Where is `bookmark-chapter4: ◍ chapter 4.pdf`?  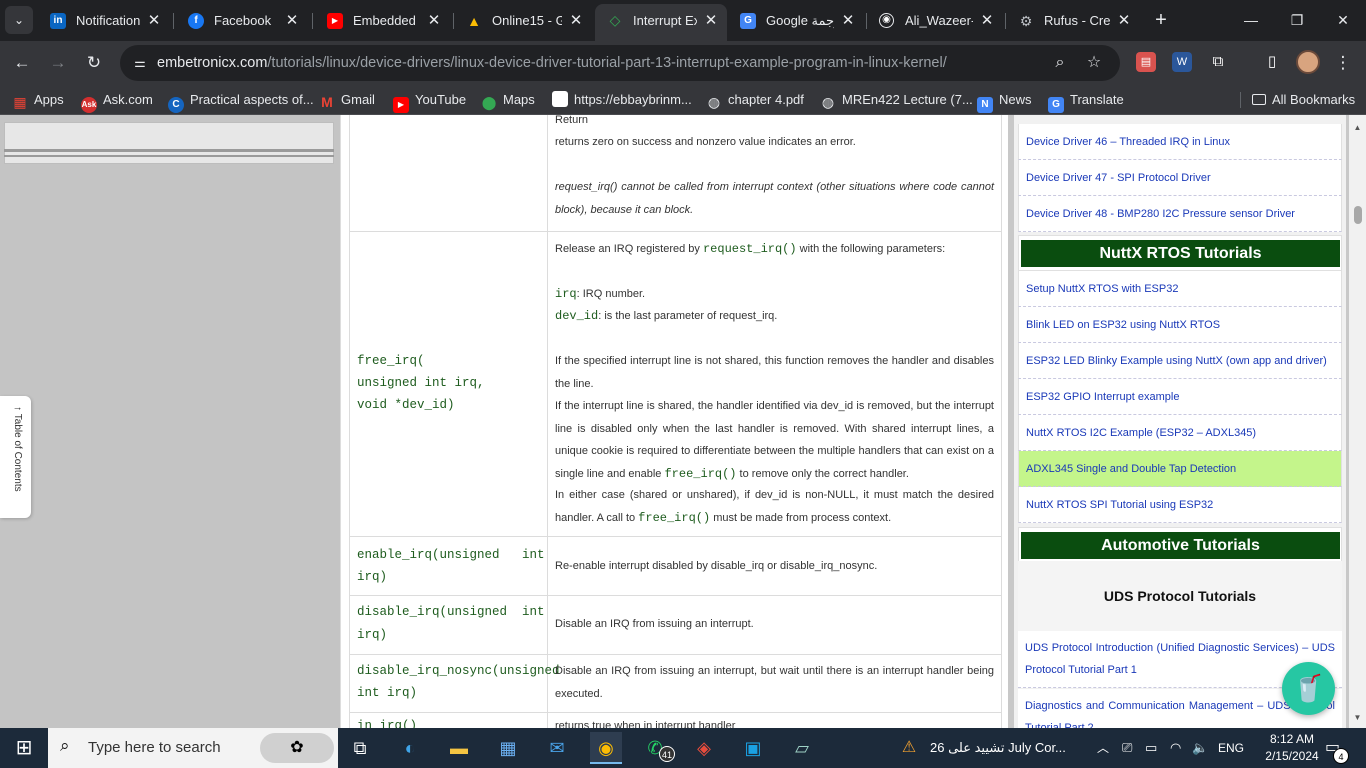 bookmark-chapter4: ◍ chapter 4.pdf is located at coordinates (755, 100).